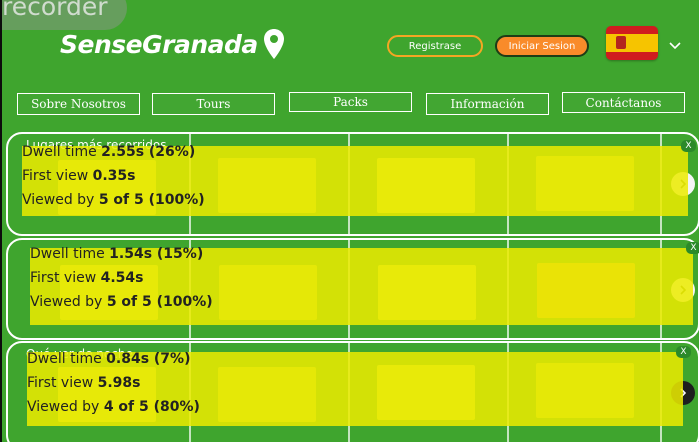 This screenshot has height=442, width=699. Describe the element at coordinates (78, 104) in the screenshot. I see `nav-sobre-nosotros: Sobre Nosotros` at that location.